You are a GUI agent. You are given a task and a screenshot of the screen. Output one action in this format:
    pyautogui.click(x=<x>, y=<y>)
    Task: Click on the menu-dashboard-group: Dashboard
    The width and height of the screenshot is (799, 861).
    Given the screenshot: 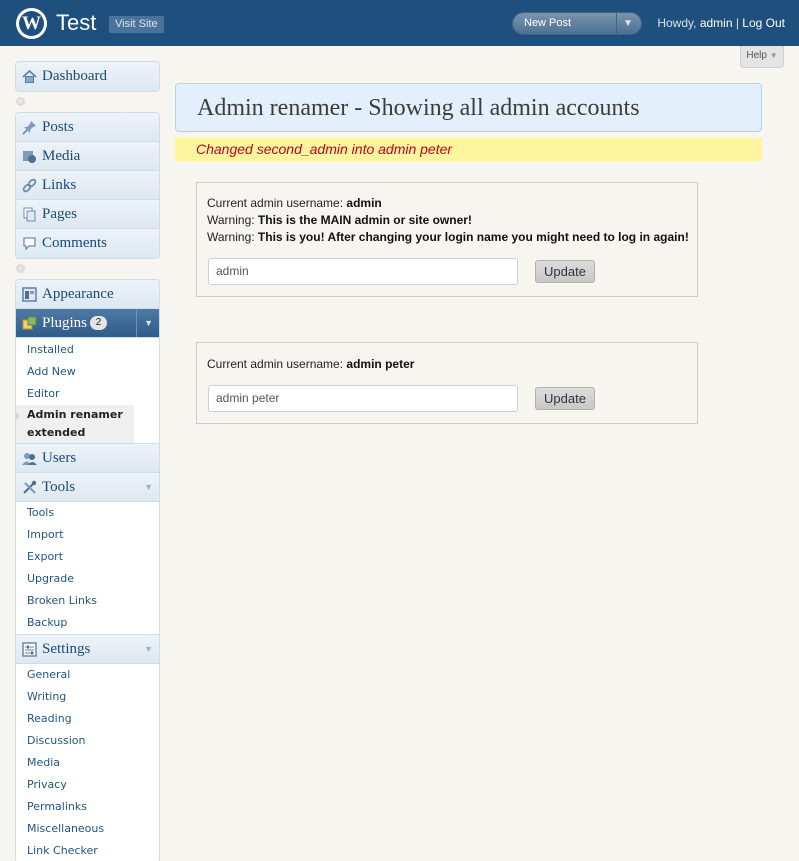 What is the action you would take?
    pyautogui.click(x=87, y=76)
    